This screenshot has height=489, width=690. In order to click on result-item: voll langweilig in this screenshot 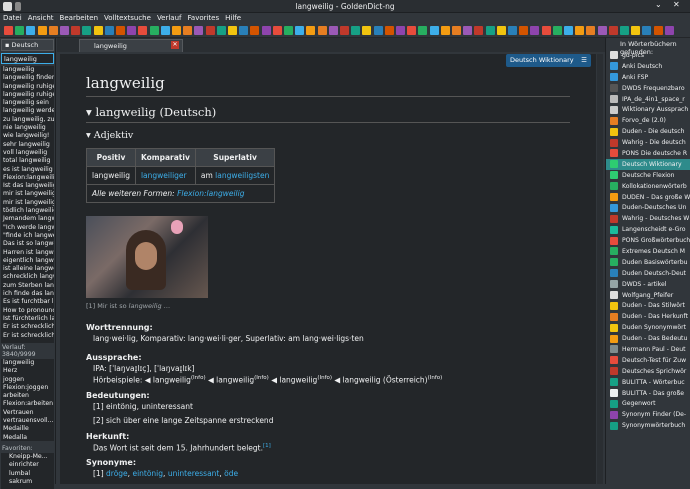, I will do `click(28, 153)`.